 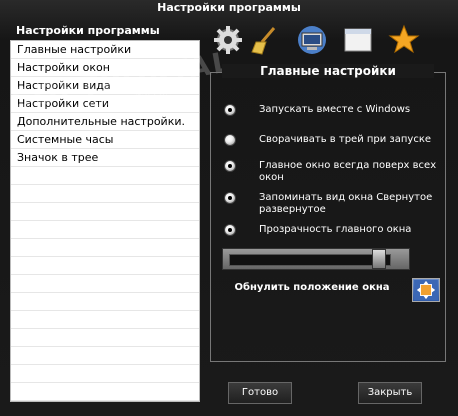 What do you see at coordinates (335, 109) in the screenshot?
I see `option-label: Запускать вместе с Windows` at bounding box center [335, 109].